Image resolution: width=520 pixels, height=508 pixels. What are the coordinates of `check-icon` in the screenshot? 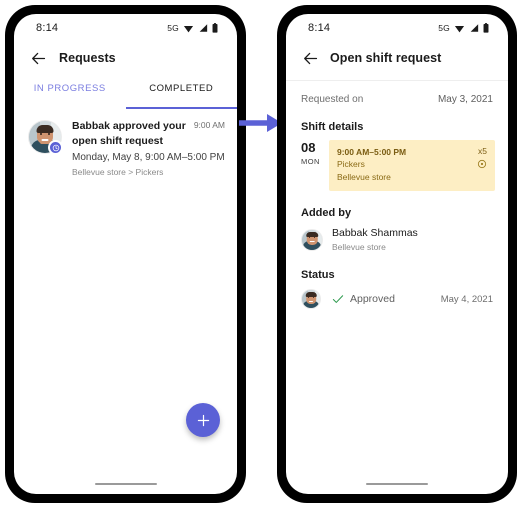 It's located at (338, 299).